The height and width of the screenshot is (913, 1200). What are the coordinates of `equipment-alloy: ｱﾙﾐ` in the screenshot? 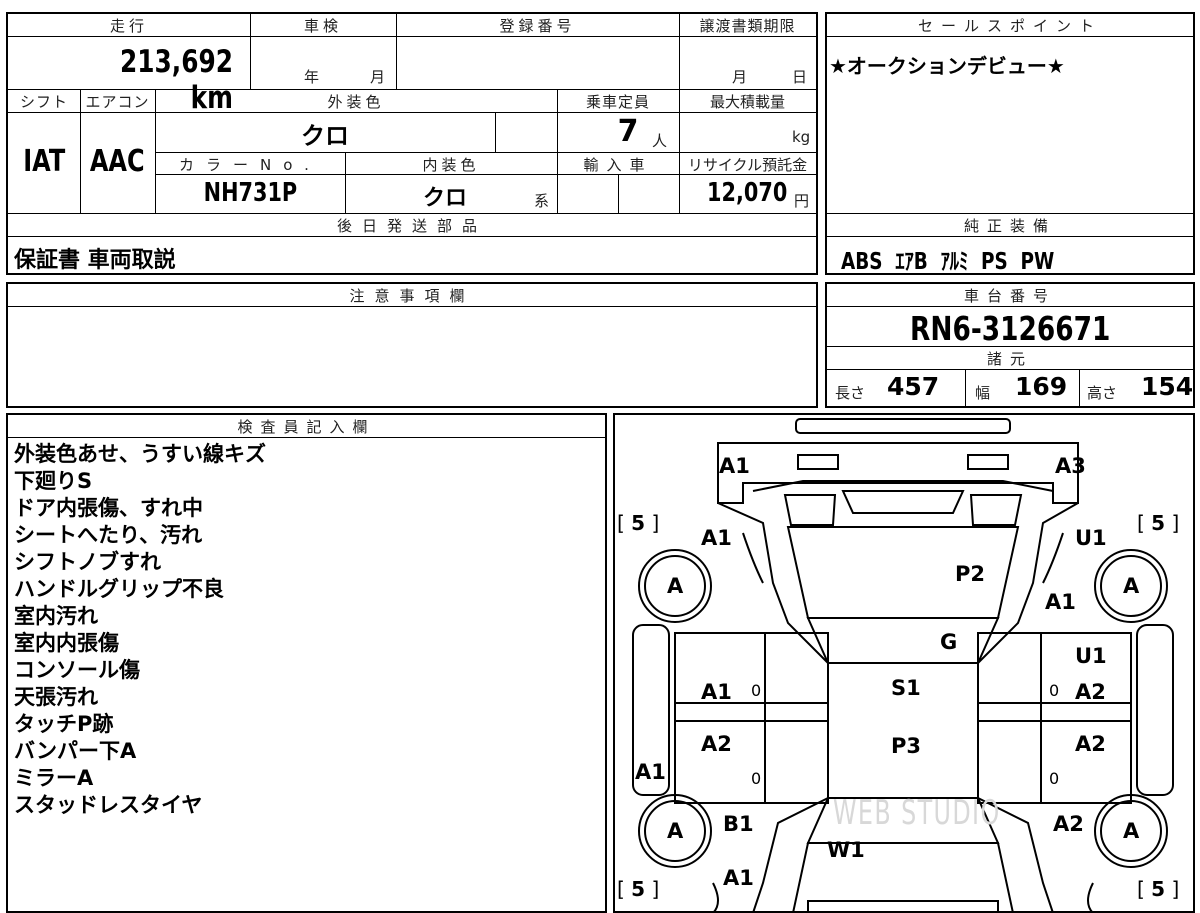 It's located at (954, 262).